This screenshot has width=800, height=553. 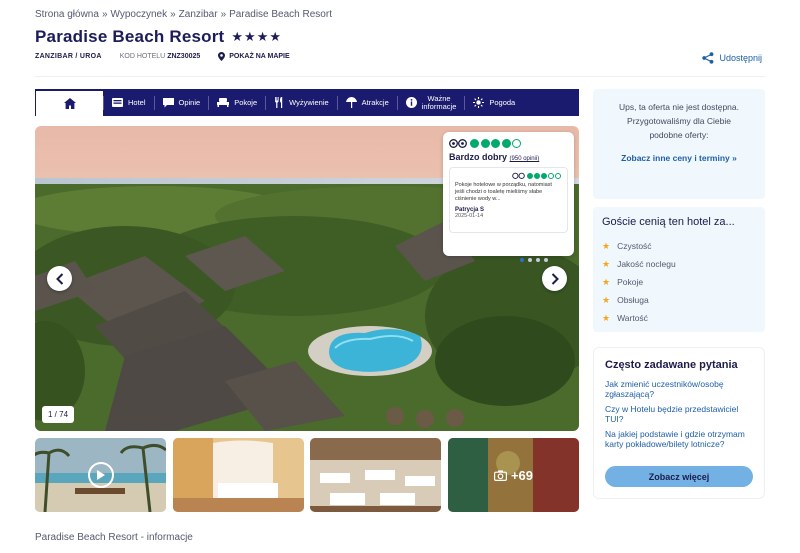 What do you see at coordinates (632, 318) in the screenshot?
I see `value-item-label: Wartość` at bounding box center [632, 318].